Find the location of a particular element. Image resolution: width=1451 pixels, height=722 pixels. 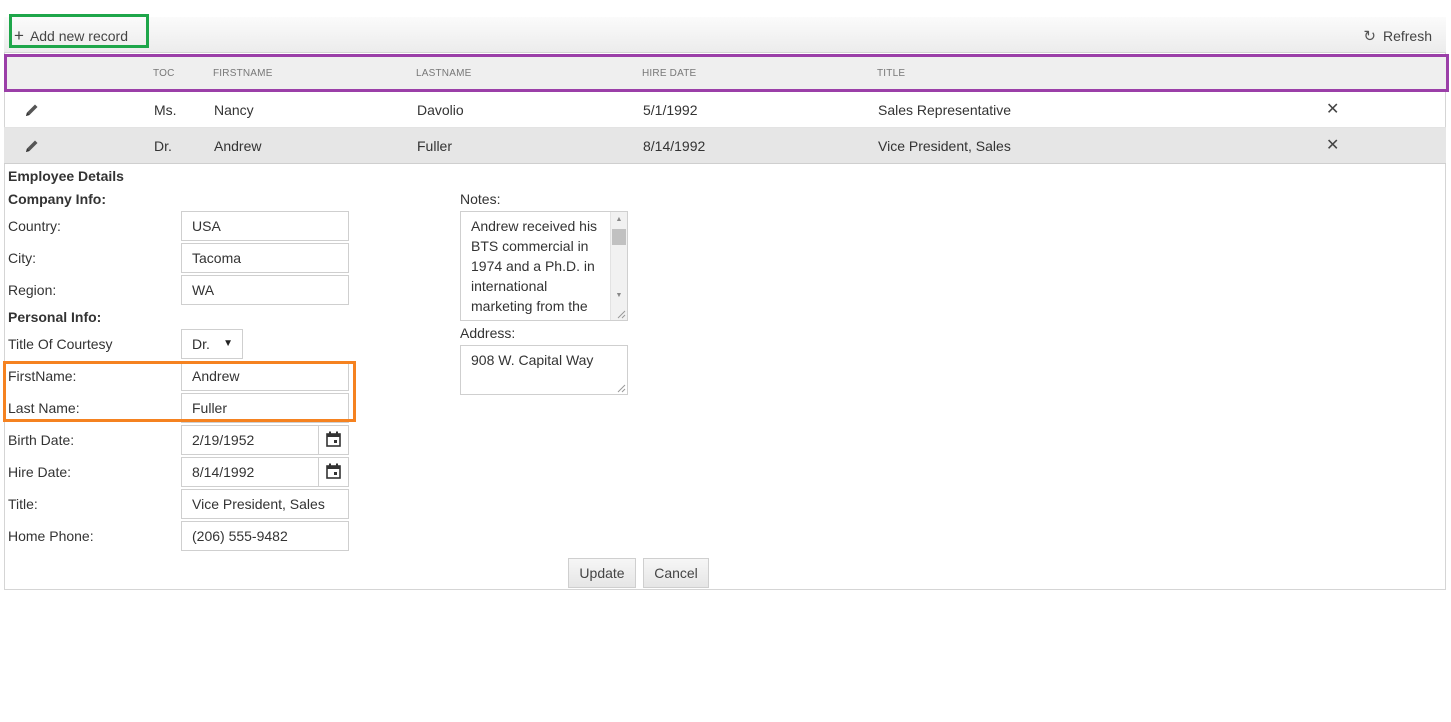

cell-hire-date: 8/14/1992 is located at coordinates (674, 146).